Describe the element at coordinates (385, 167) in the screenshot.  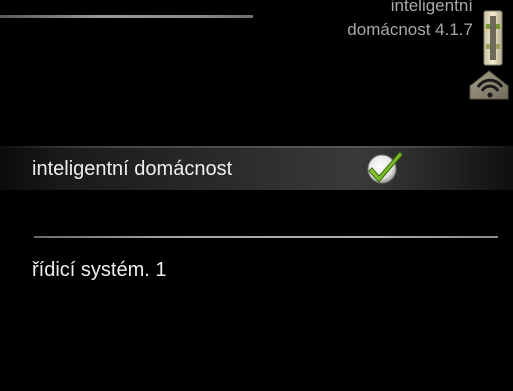
I see `checkmark-icon` at that location.